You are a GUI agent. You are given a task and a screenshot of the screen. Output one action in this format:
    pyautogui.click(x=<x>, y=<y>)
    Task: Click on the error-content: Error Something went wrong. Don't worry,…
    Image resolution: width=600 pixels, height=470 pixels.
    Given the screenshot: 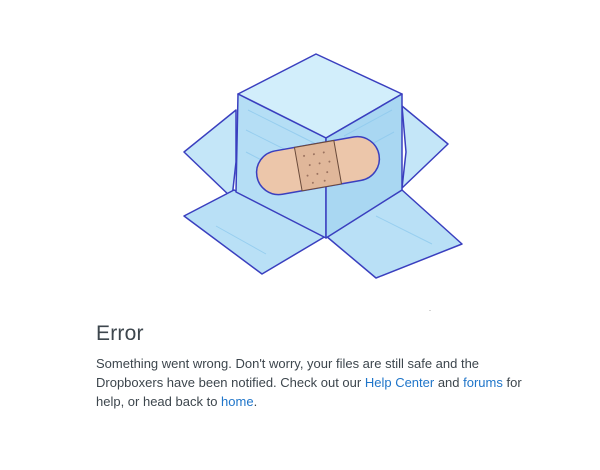 What is the action you would take?
    pyautogui.click(x=316, y=364)
    